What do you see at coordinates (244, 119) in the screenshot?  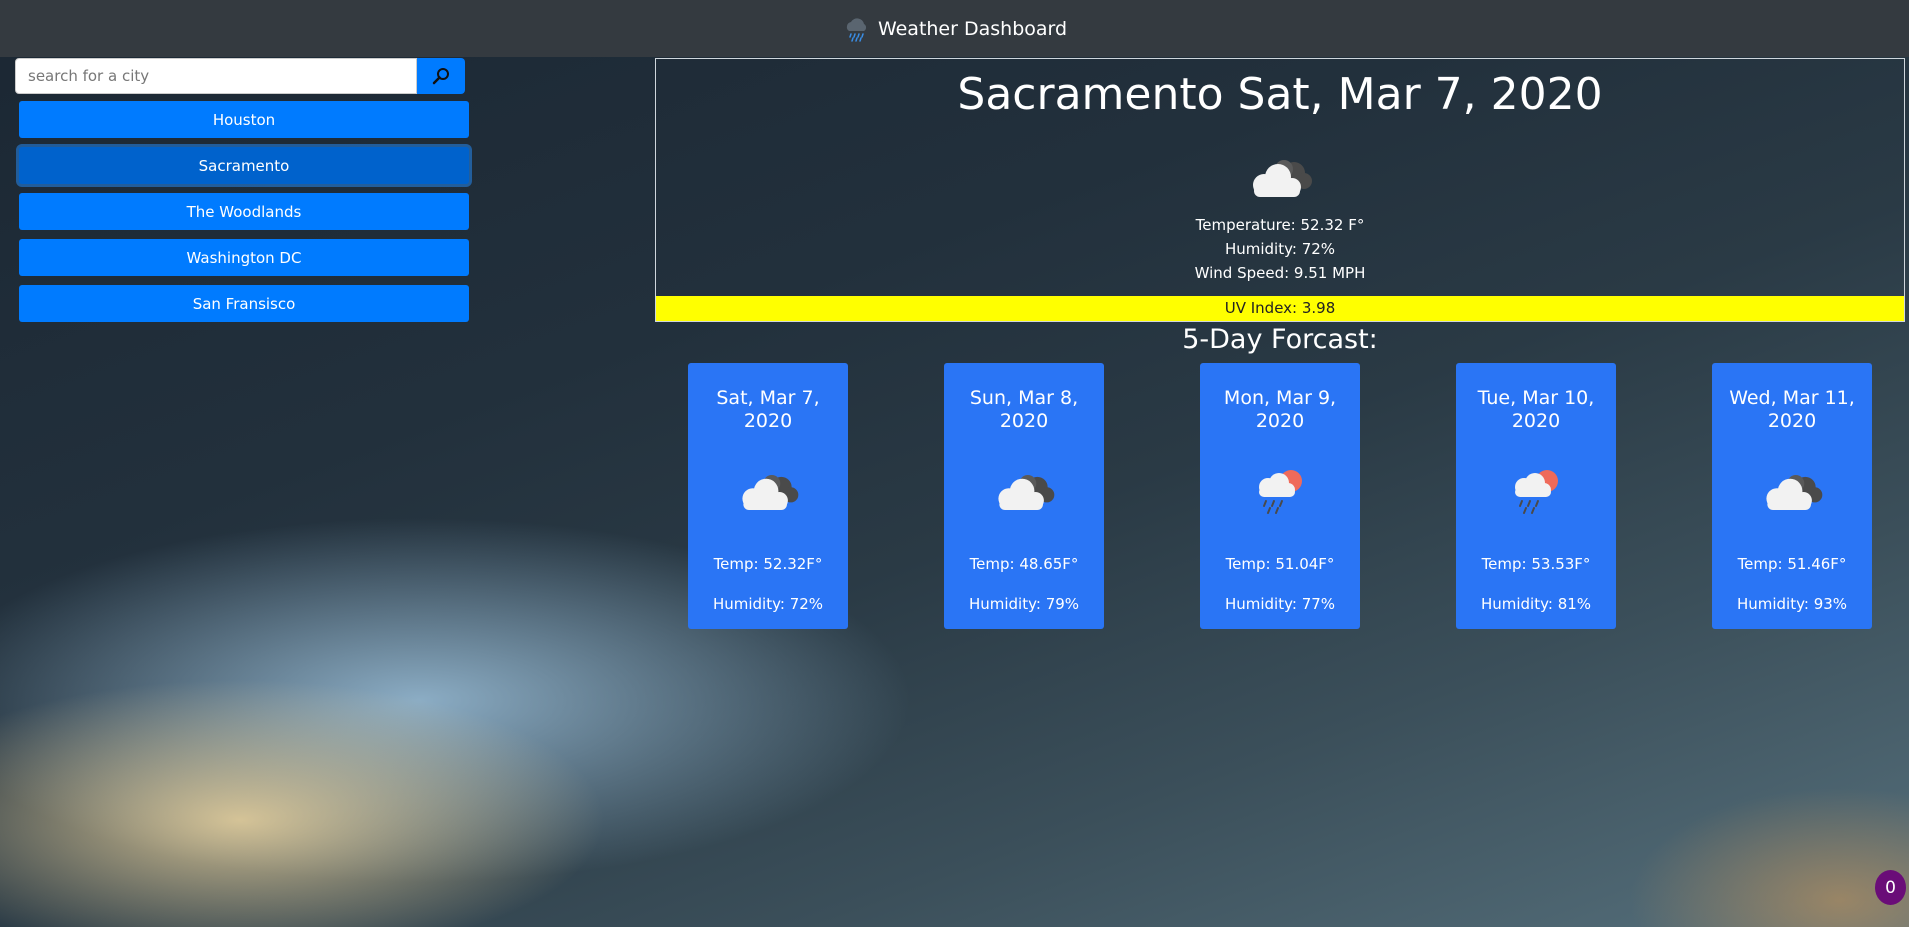 I see `city-button-houston: Houston` at bounding box center [244, 119].